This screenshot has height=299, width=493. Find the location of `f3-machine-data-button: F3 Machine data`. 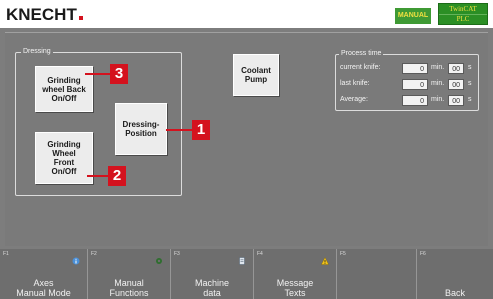

f3-machine-data-button: F3 Machine data is located at coordinates (212, 274).